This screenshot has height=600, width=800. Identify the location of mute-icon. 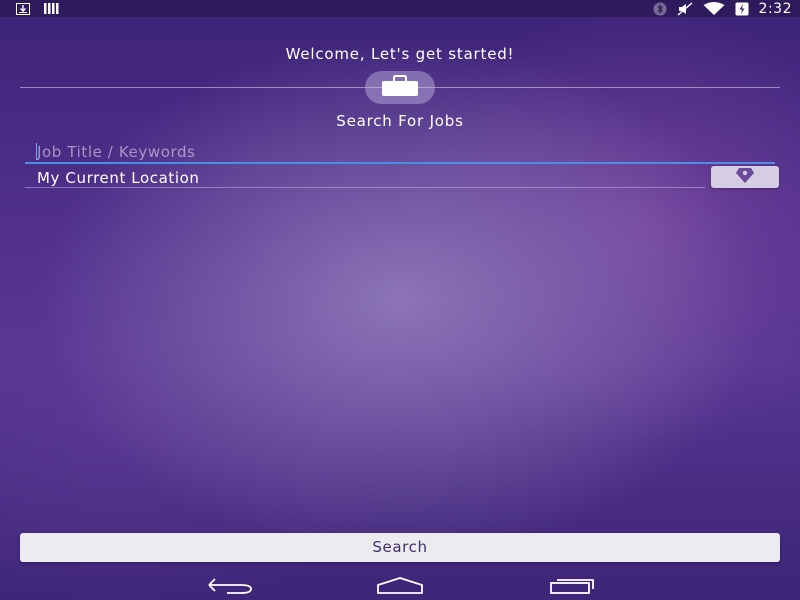
(685, 8).